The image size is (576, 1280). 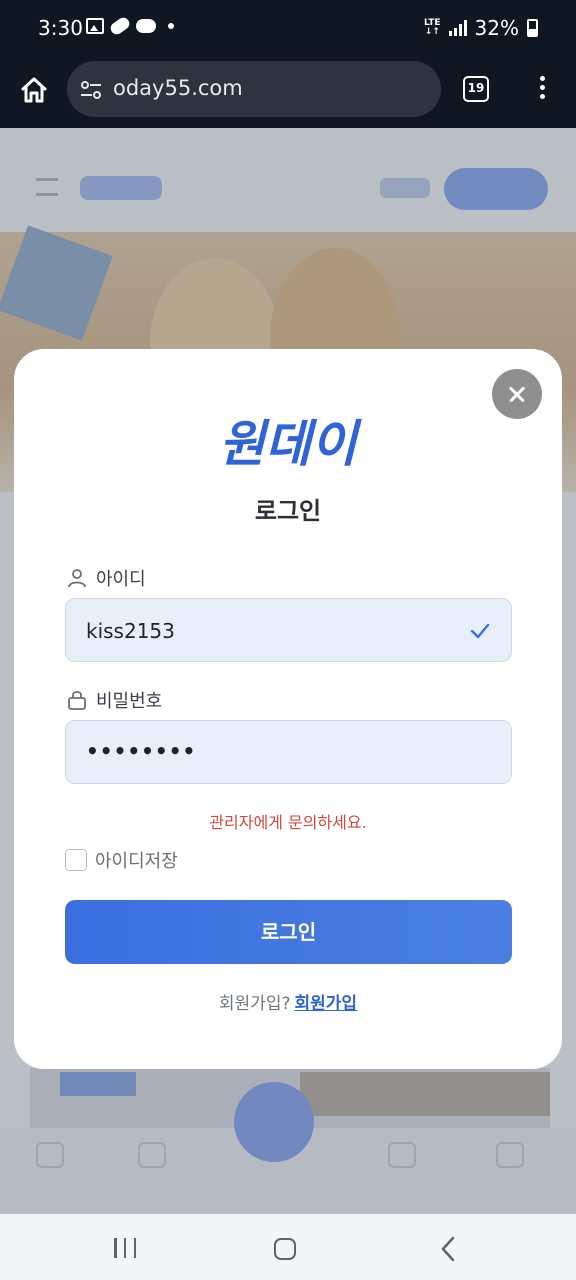 What do you see at coordinates (448, 1249) in the screenshot?
I see `back-icon` at bounding box center [448, 1249].